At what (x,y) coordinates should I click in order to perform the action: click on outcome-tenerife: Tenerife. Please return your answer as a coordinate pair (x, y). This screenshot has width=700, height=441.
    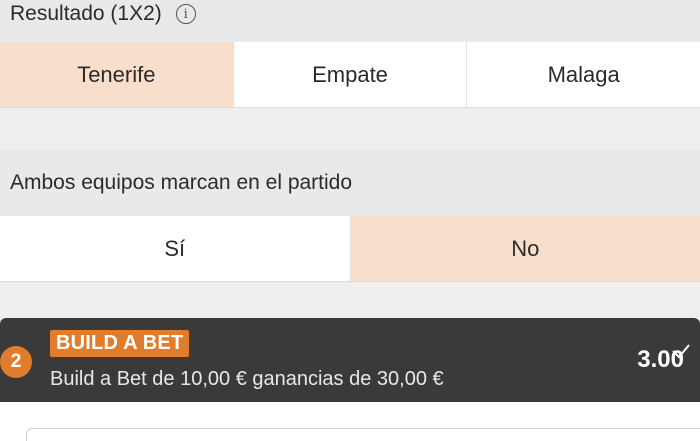
    Looking at the image, I should click on (117, 74).